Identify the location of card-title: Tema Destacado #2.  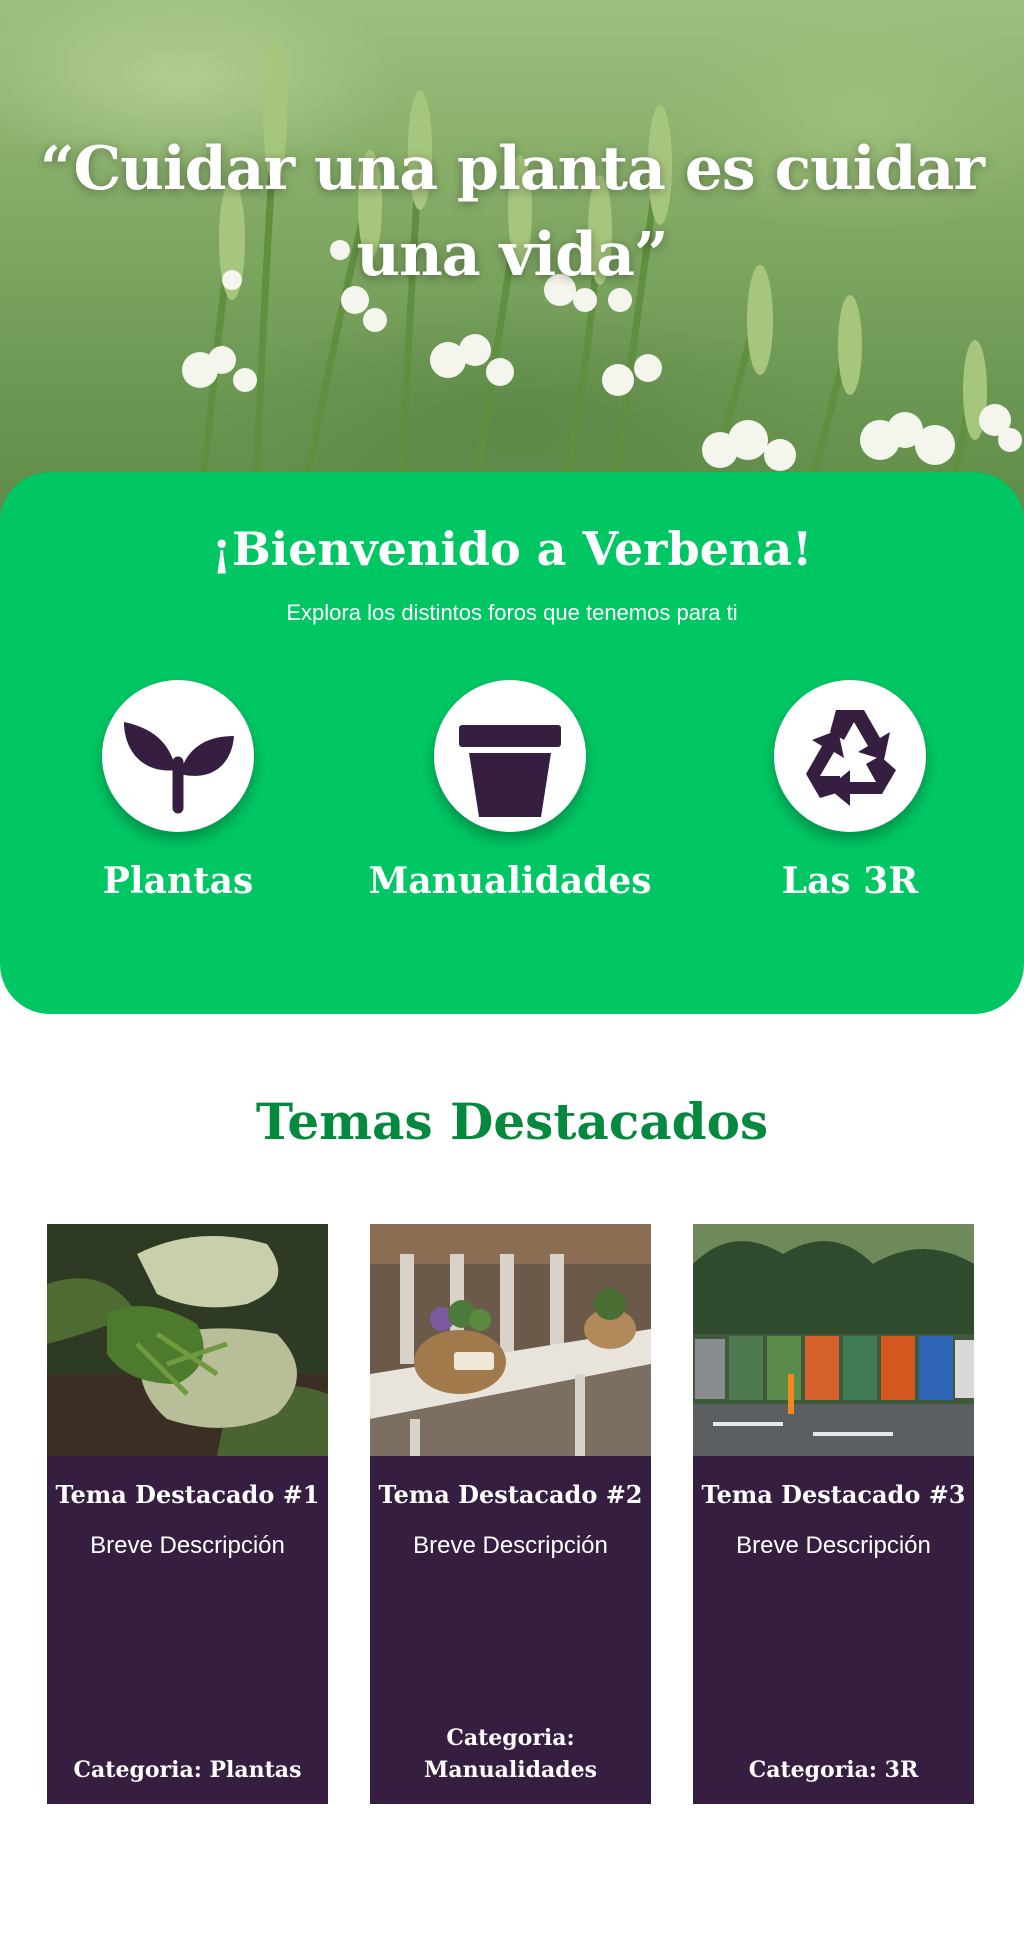
(510, 1494).